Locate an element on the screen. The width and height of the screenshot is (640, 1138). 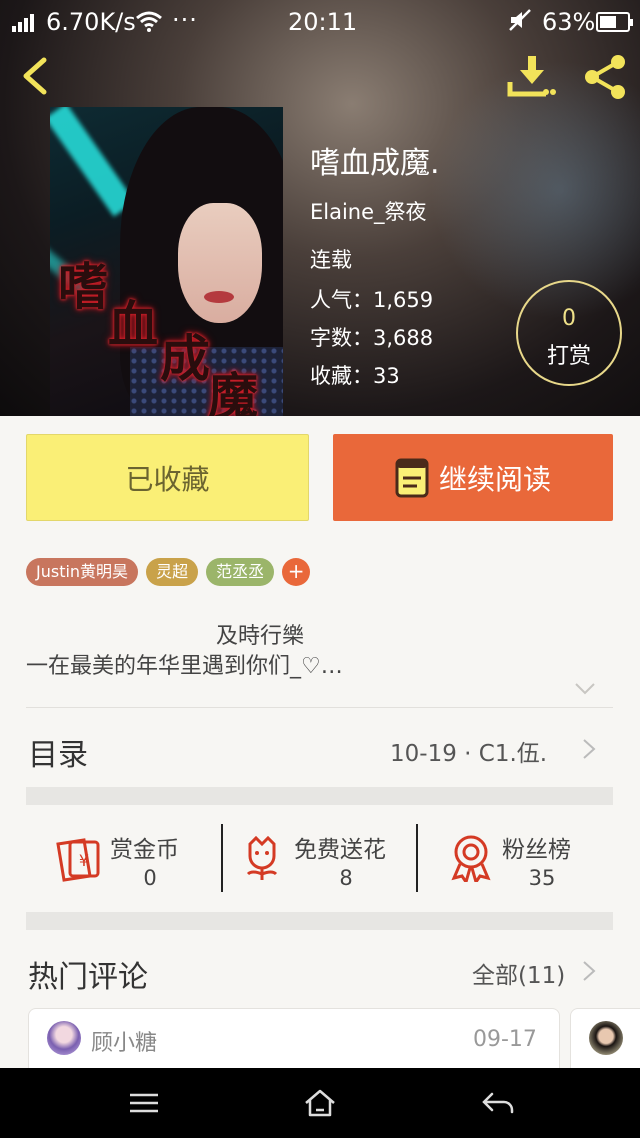
book-title: 嗜血成魔. is located at coordinates (375, 163).